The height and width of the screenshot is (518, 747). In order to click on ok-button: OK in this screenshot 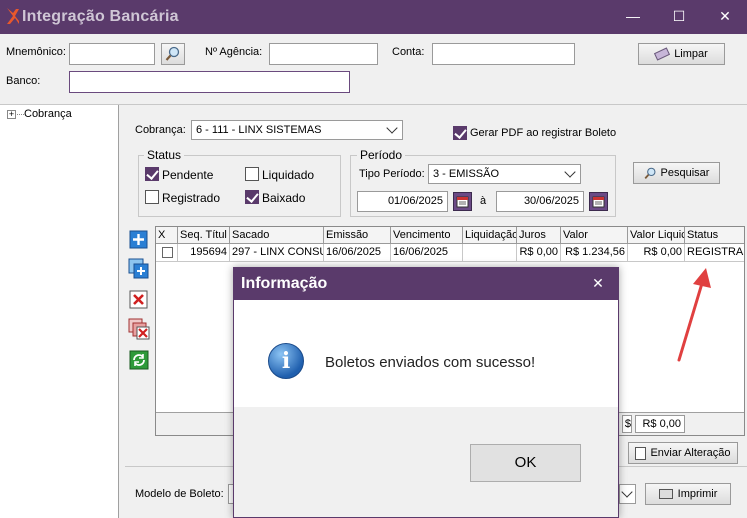, I will do `click(525, 463)`.